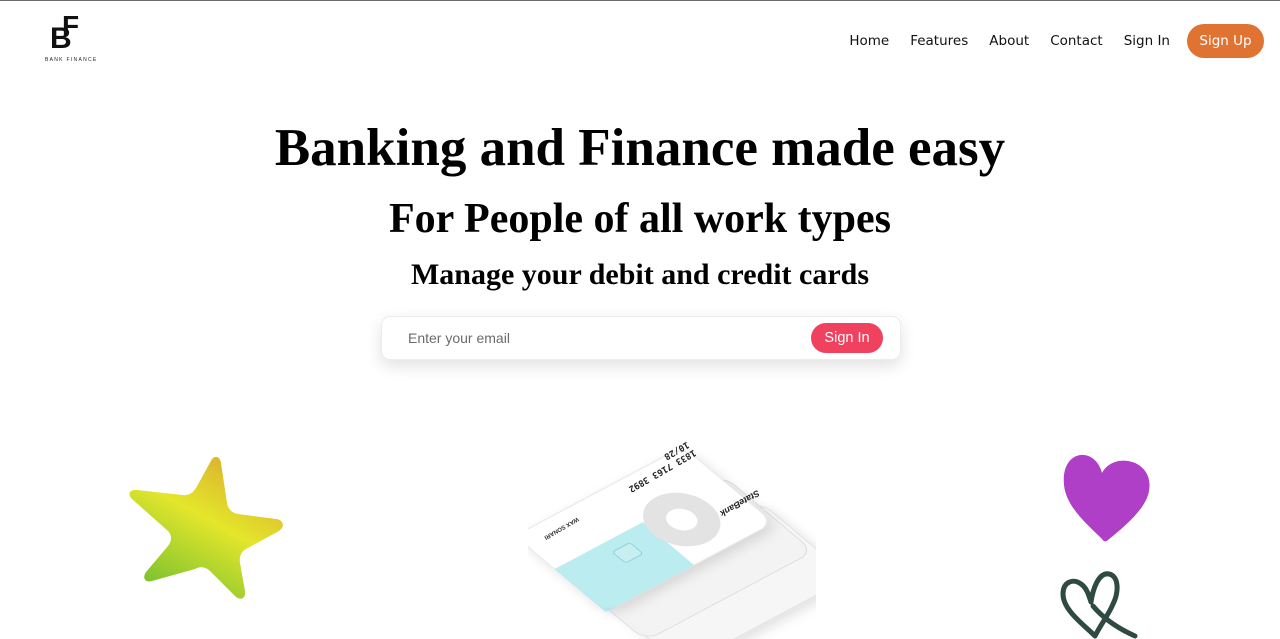  What do you see at coordinates (847, 338) in the screenshot?
I see `email-sign-in-button: Sign In` at bounding box center [847, 338].